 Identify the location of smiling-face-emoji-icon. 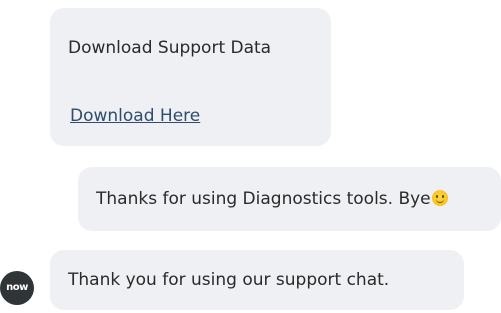
(439, 198).